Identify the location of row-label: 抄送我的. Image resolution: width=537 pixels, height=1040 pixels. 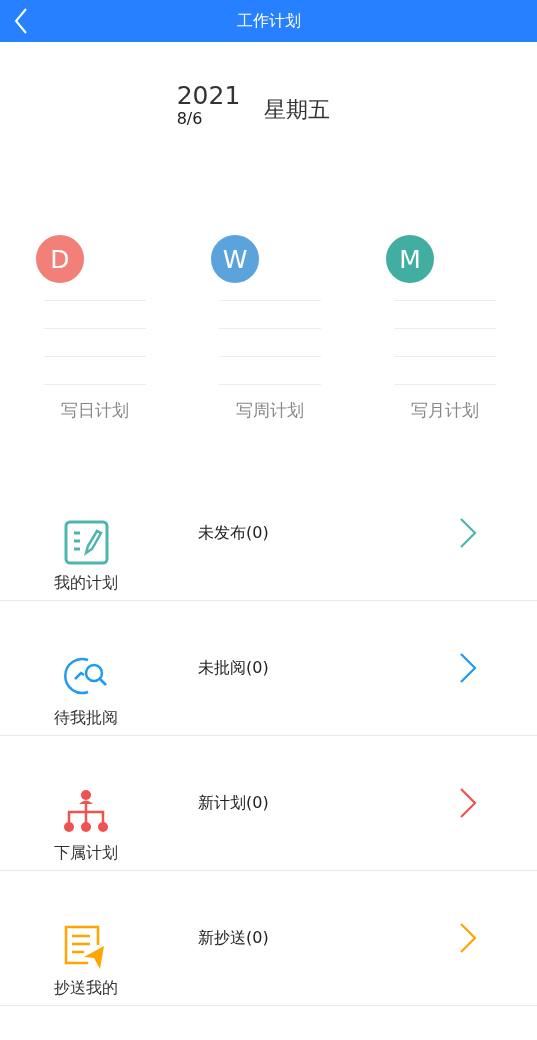
(86, 988).